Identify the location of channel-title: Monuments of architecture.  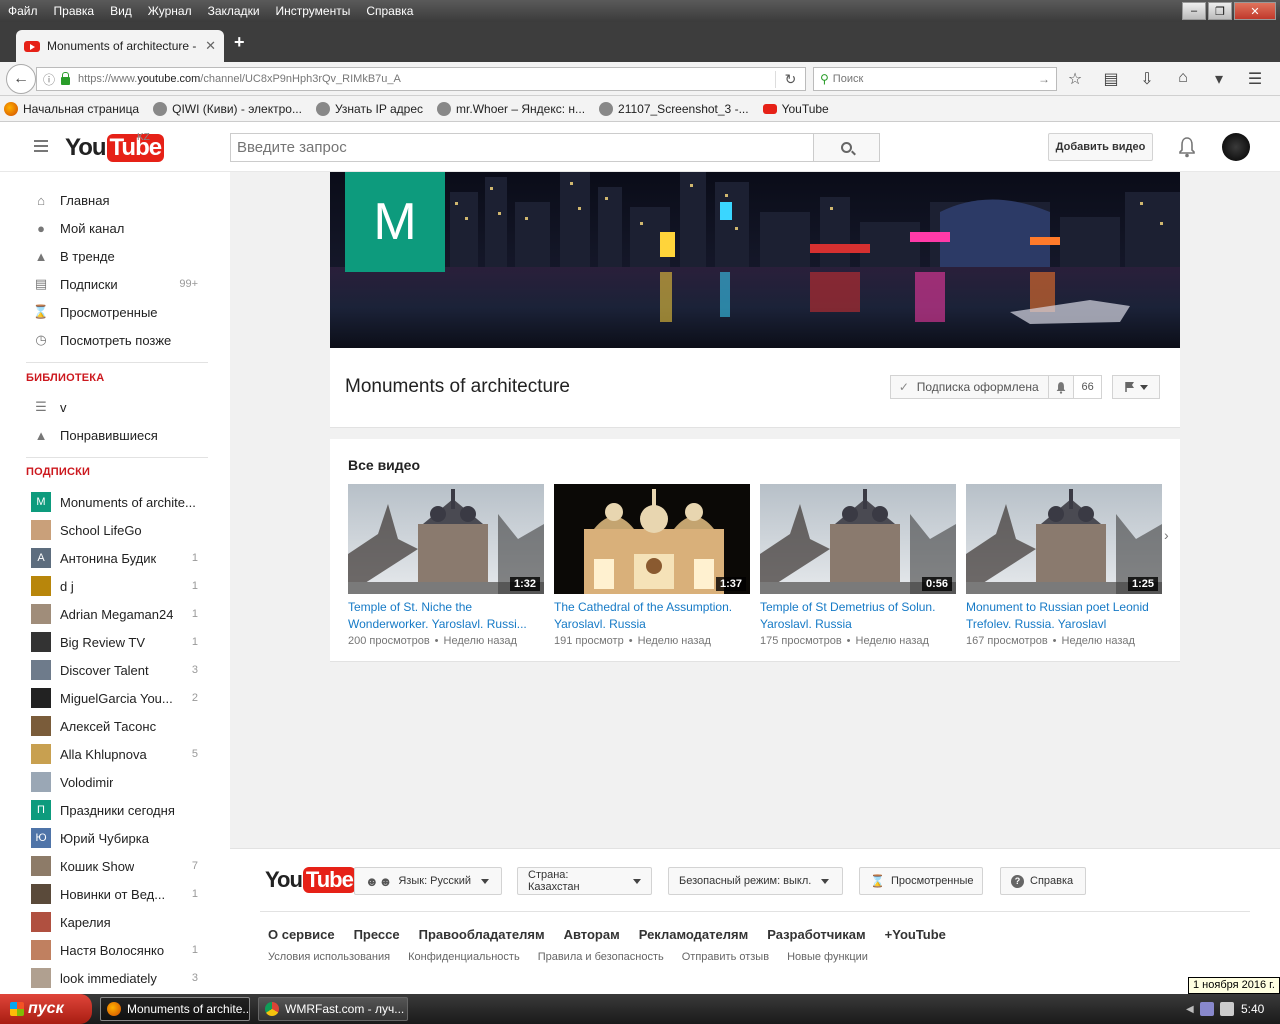
(457, 387).